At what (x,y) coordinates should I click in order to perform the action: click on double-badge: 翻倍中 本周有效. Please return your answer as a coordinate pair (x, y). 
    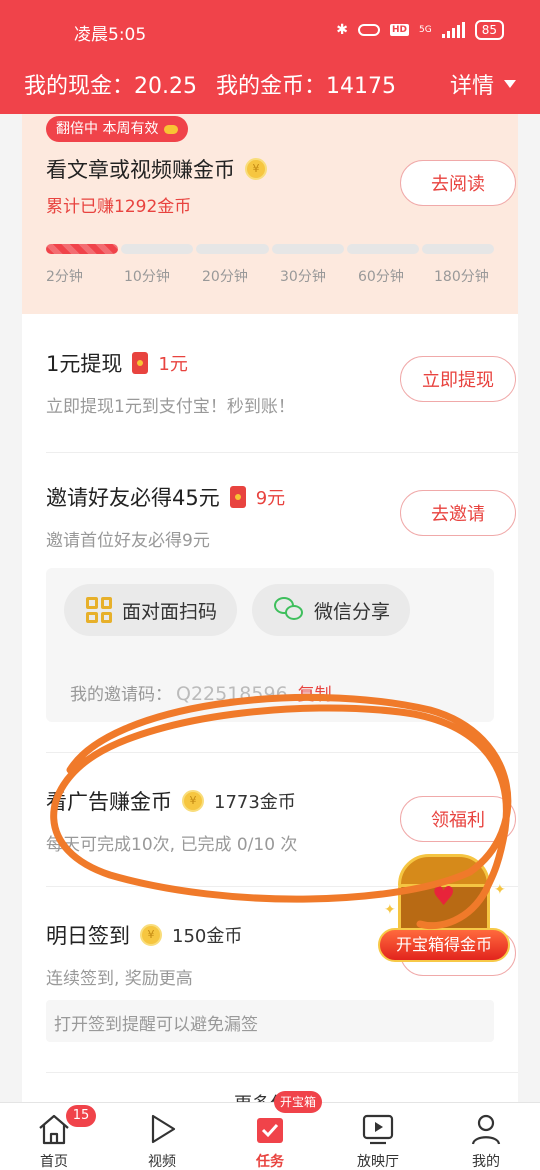
    Looking at the image, I should click on (117, 129).